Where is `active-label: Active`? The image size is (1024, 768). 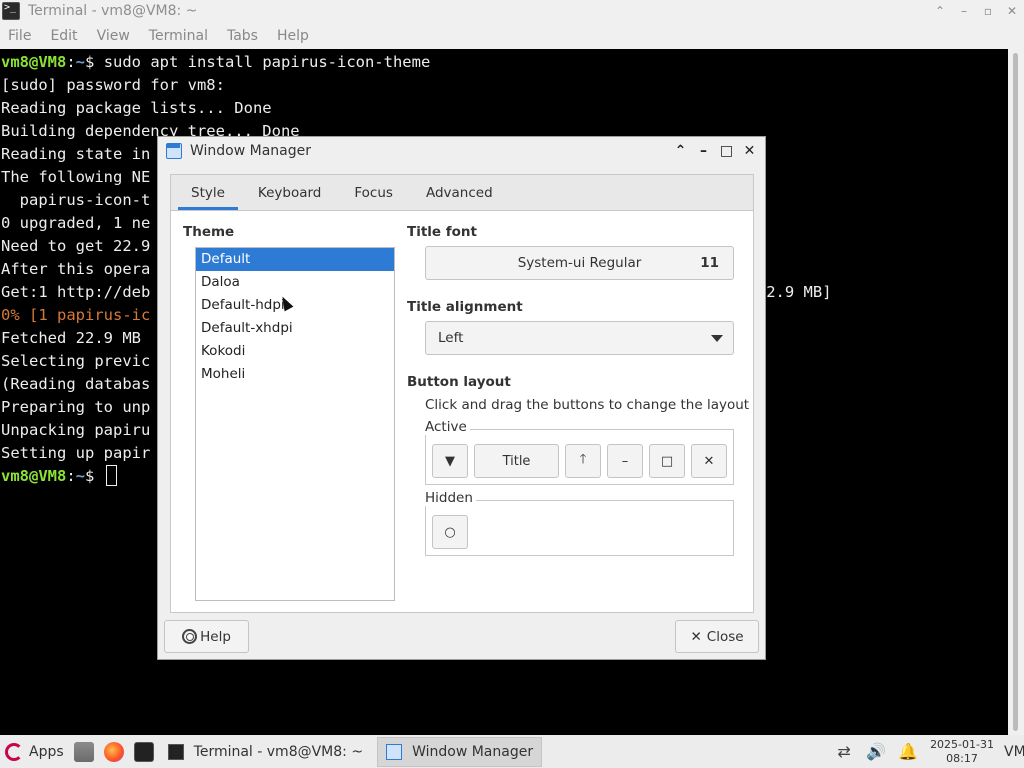 active-label: Active is located at coordinates (447, 427).